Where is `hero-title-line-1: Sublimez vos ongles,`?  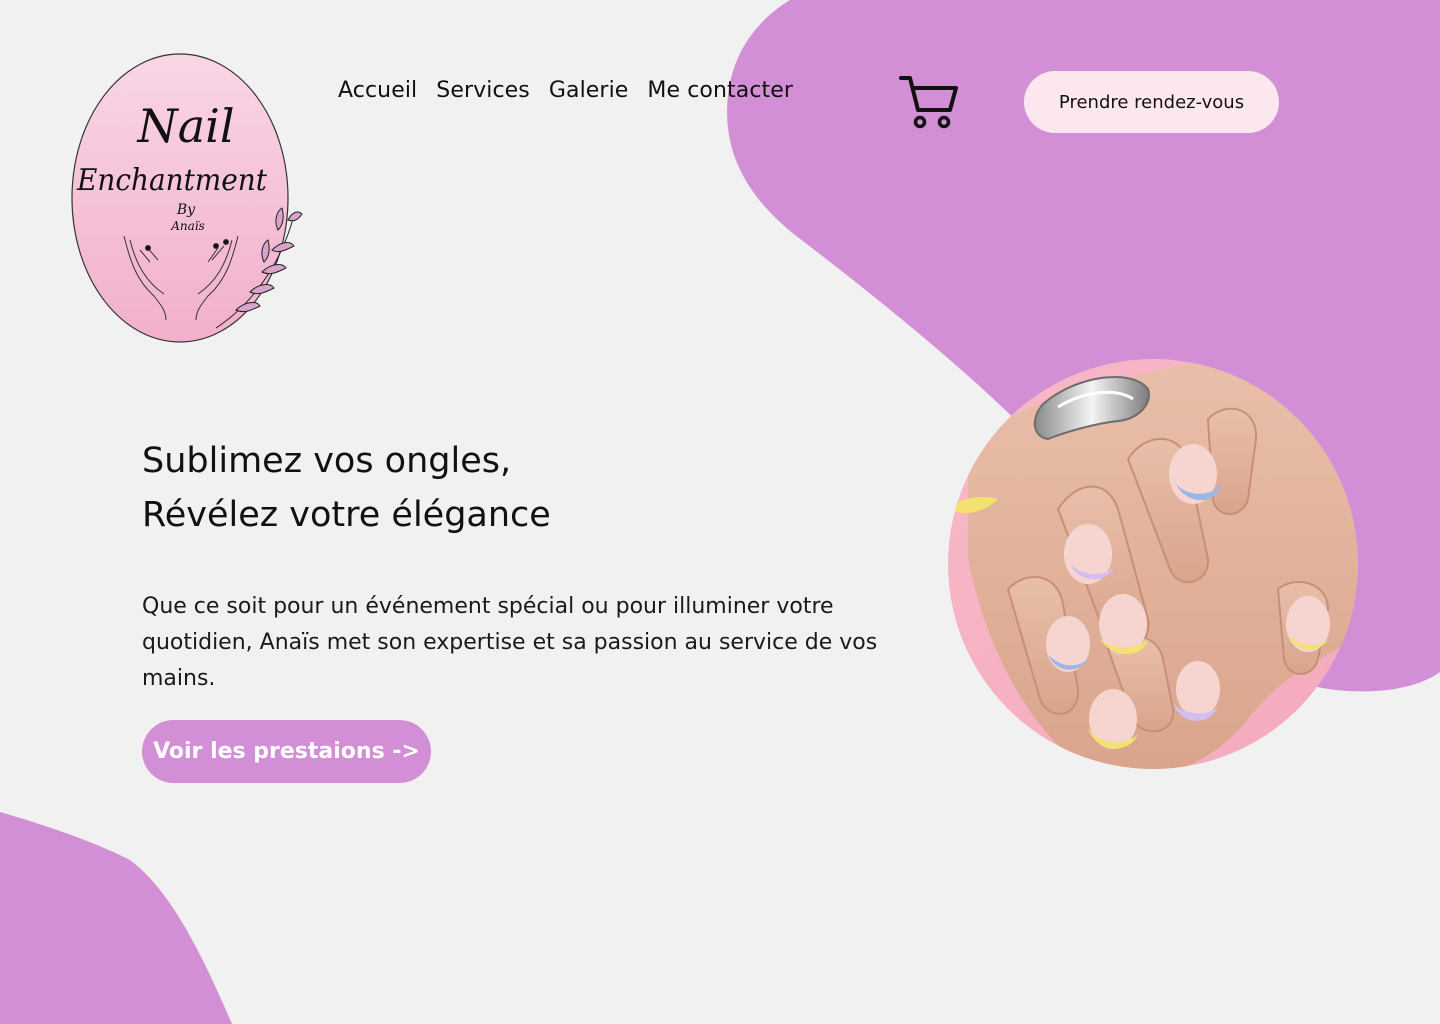
hero-title-line-1: Sublimez vos ongles, is located at coordinates (327, 461).